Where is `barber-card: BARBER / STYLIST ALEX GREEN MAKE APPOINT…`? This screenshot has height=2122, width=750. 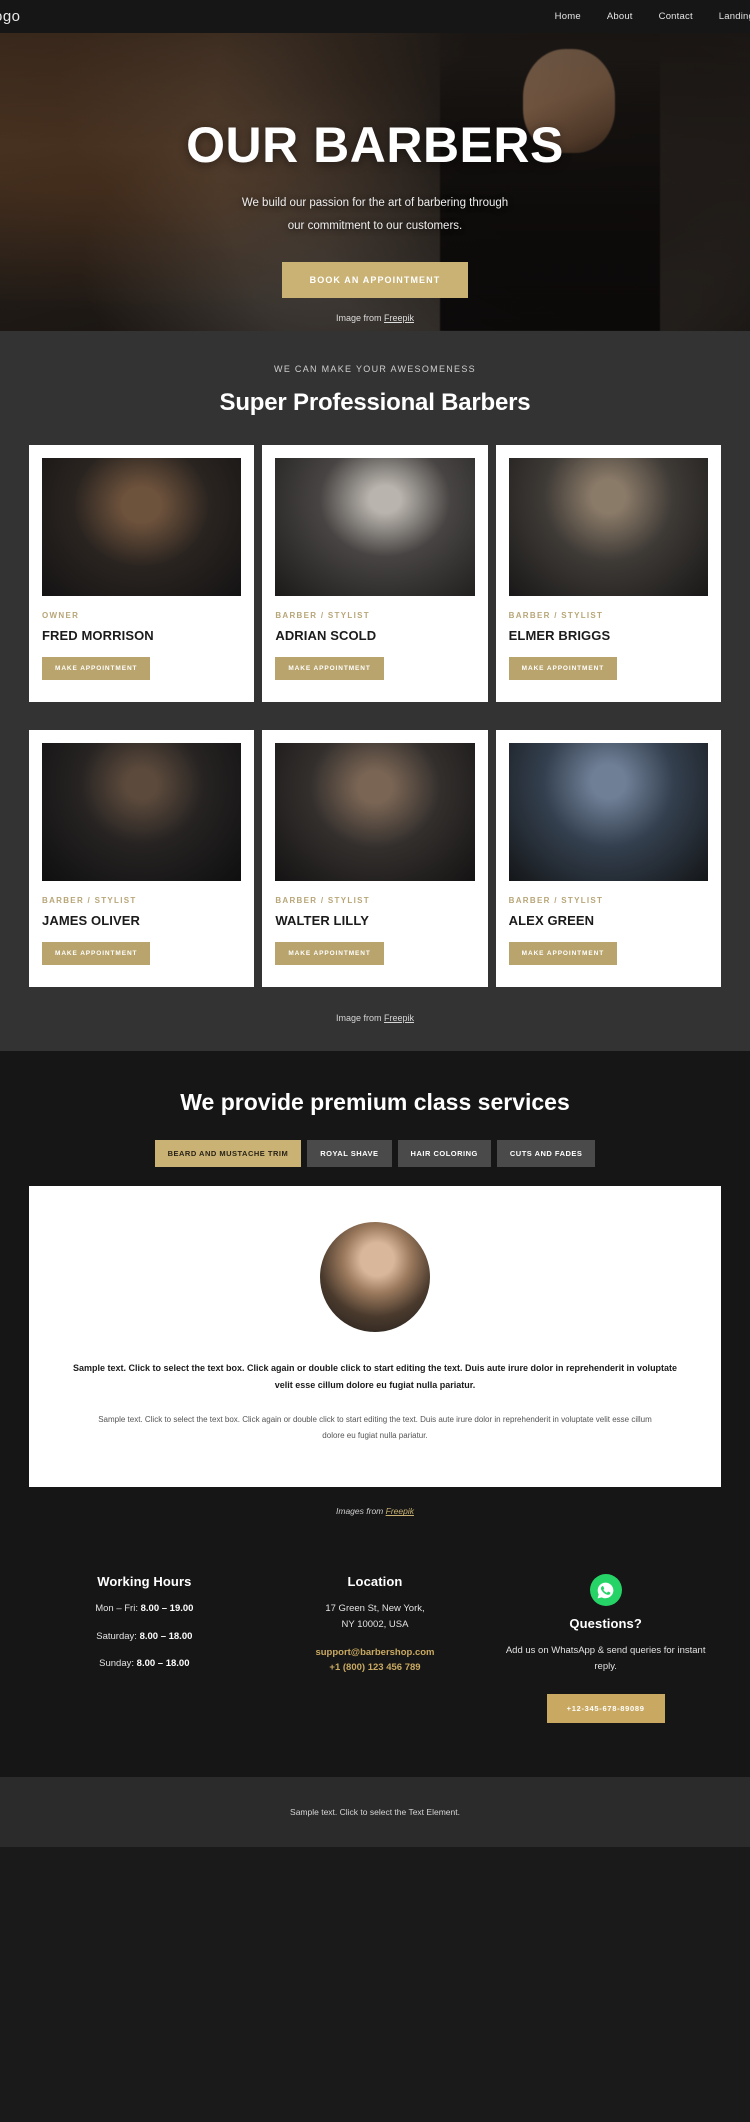 barber-card: BARBER / STYLIST ALEX GREEN MAKE APPOINT… is located at coordinates (608, 858).